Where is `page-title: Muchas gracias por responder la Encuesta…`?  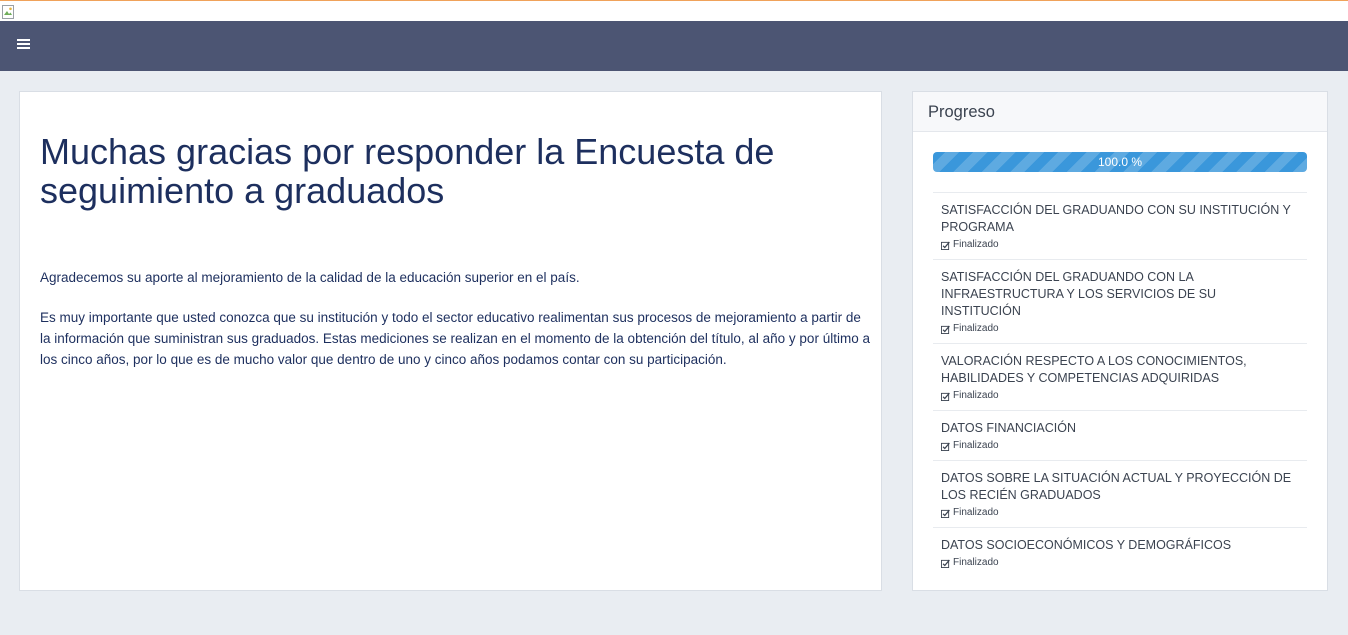
page-title: Muchas gracias por responder la Encuesta… is located at coordinates (407, 171).